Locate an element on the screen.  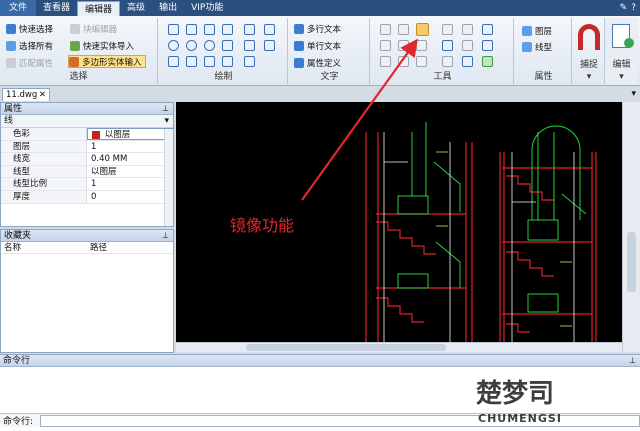
stretch-tool-icon is located at coordinates (421, 45).